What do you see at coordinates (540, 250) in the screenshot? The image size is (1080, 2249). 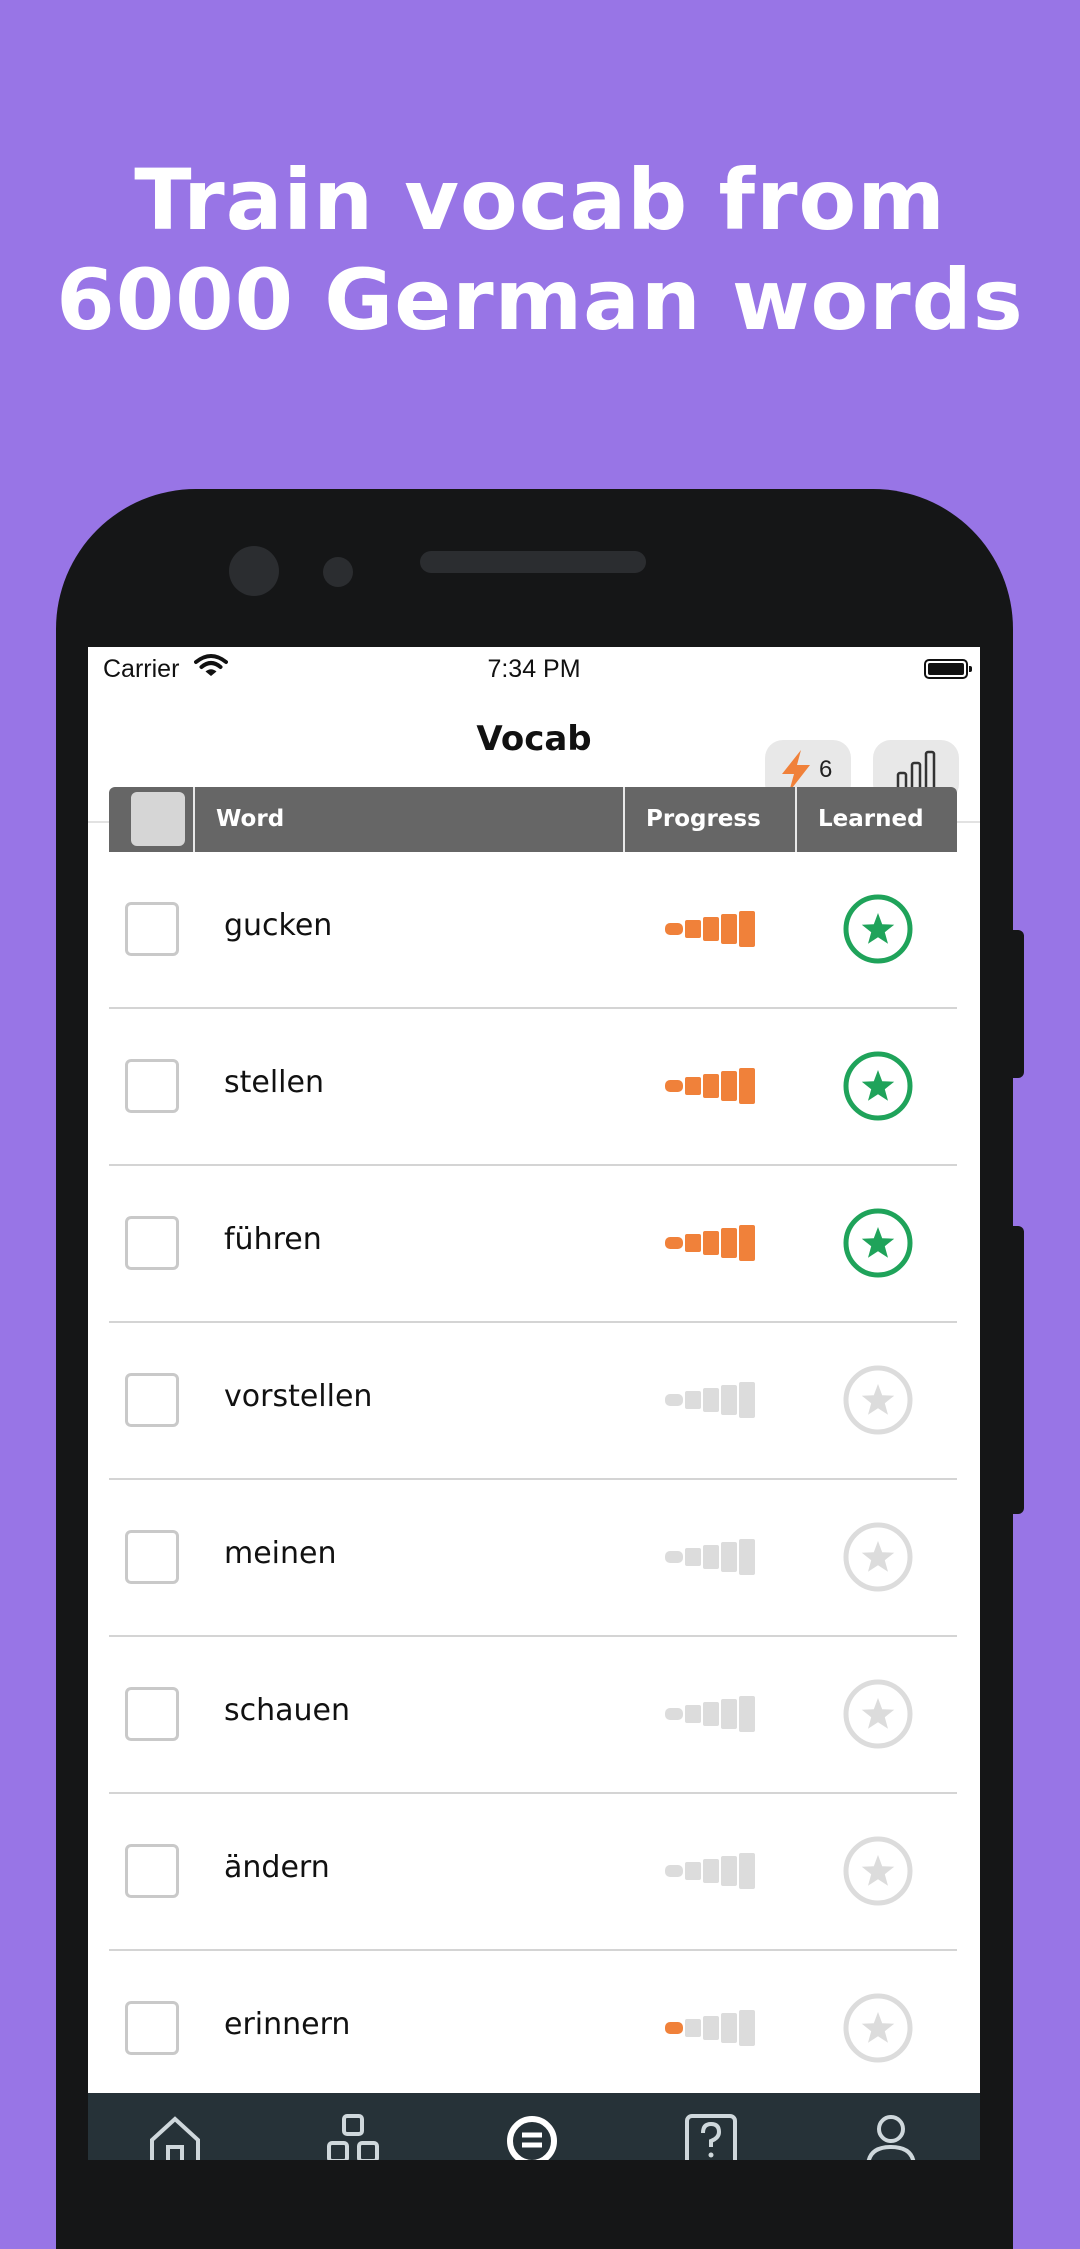 I see `promo-headline: Train vocab from 6000 German words` at bounding box center [540, 250].